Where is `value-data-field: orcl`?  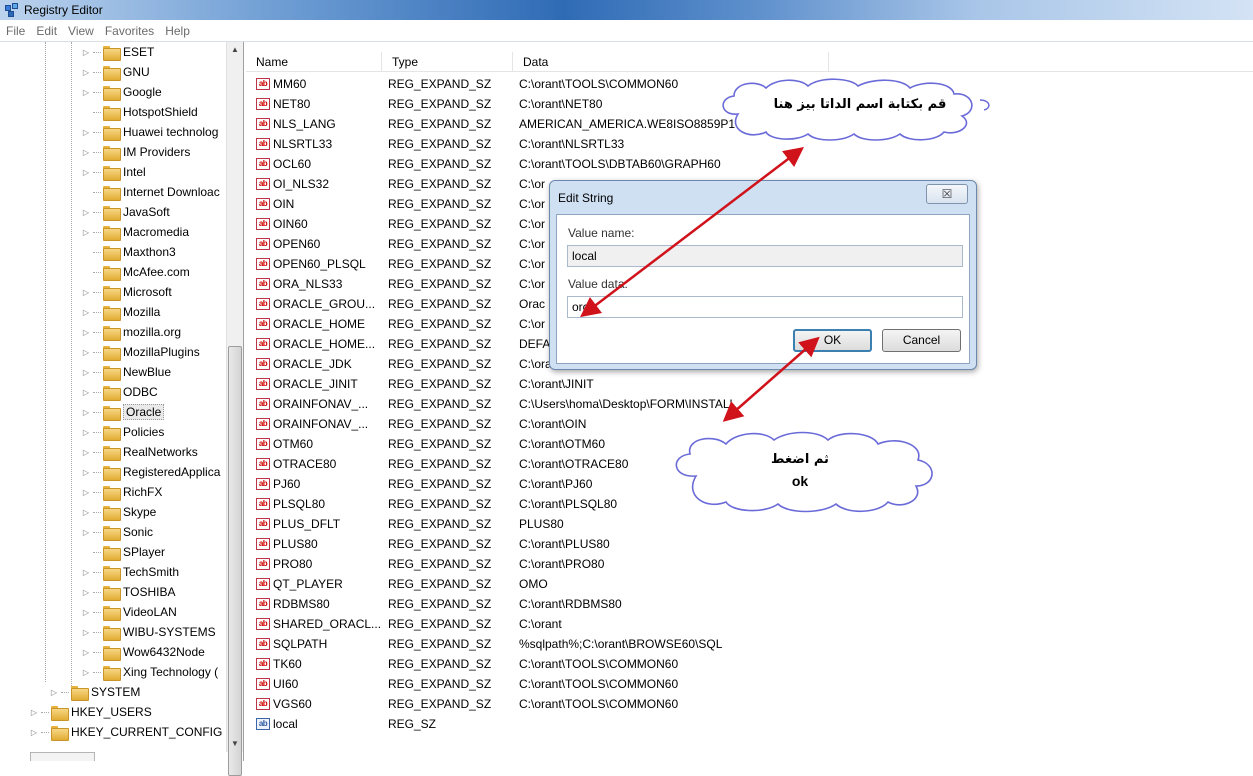 value-data-field: orcl is located at coordinates (765, 307).